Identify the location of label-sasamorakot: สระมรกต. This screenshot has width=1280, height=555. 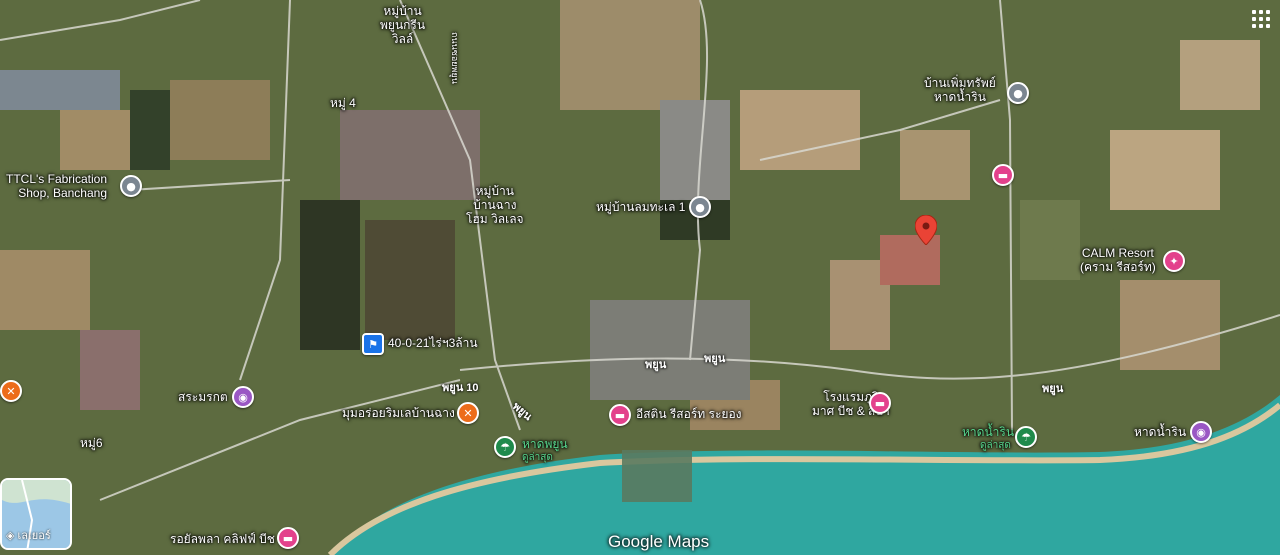
(203, 397).